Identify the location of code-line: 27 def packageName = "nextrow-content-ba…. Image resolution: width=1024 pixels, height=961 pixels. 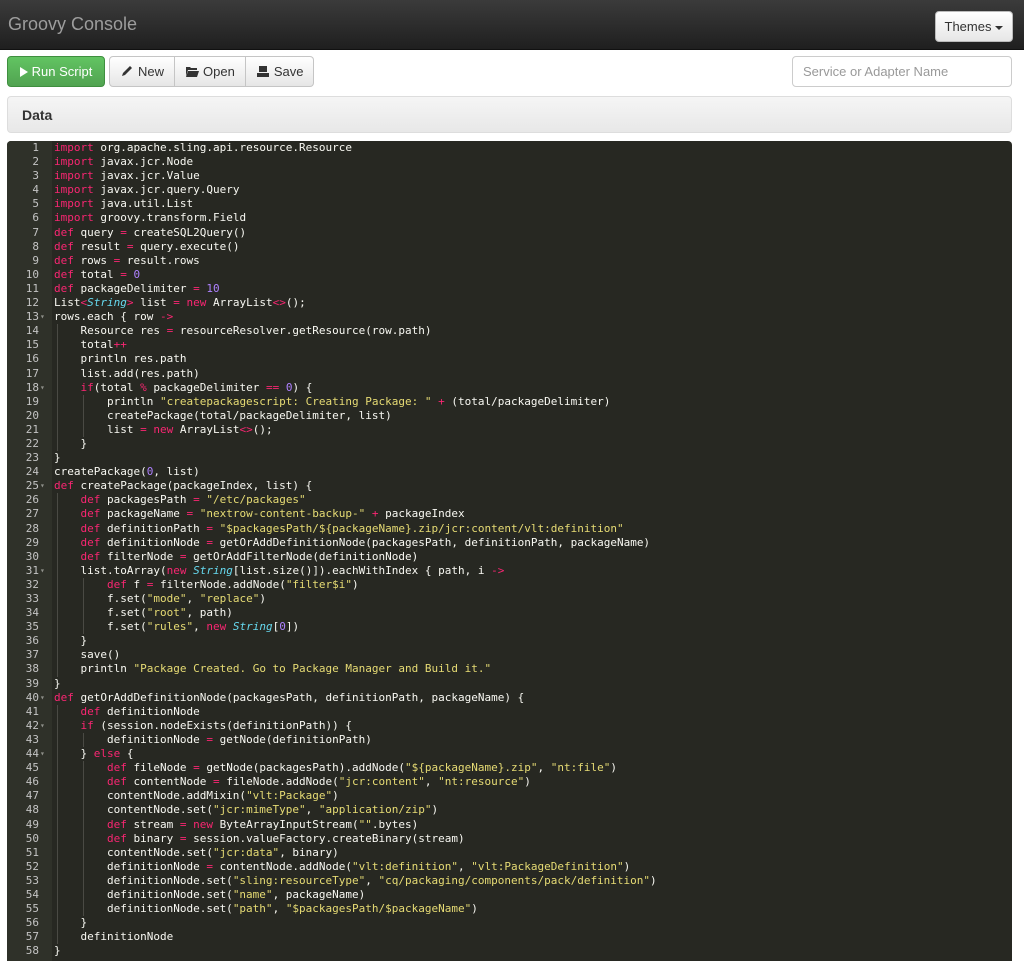
(509, 514).